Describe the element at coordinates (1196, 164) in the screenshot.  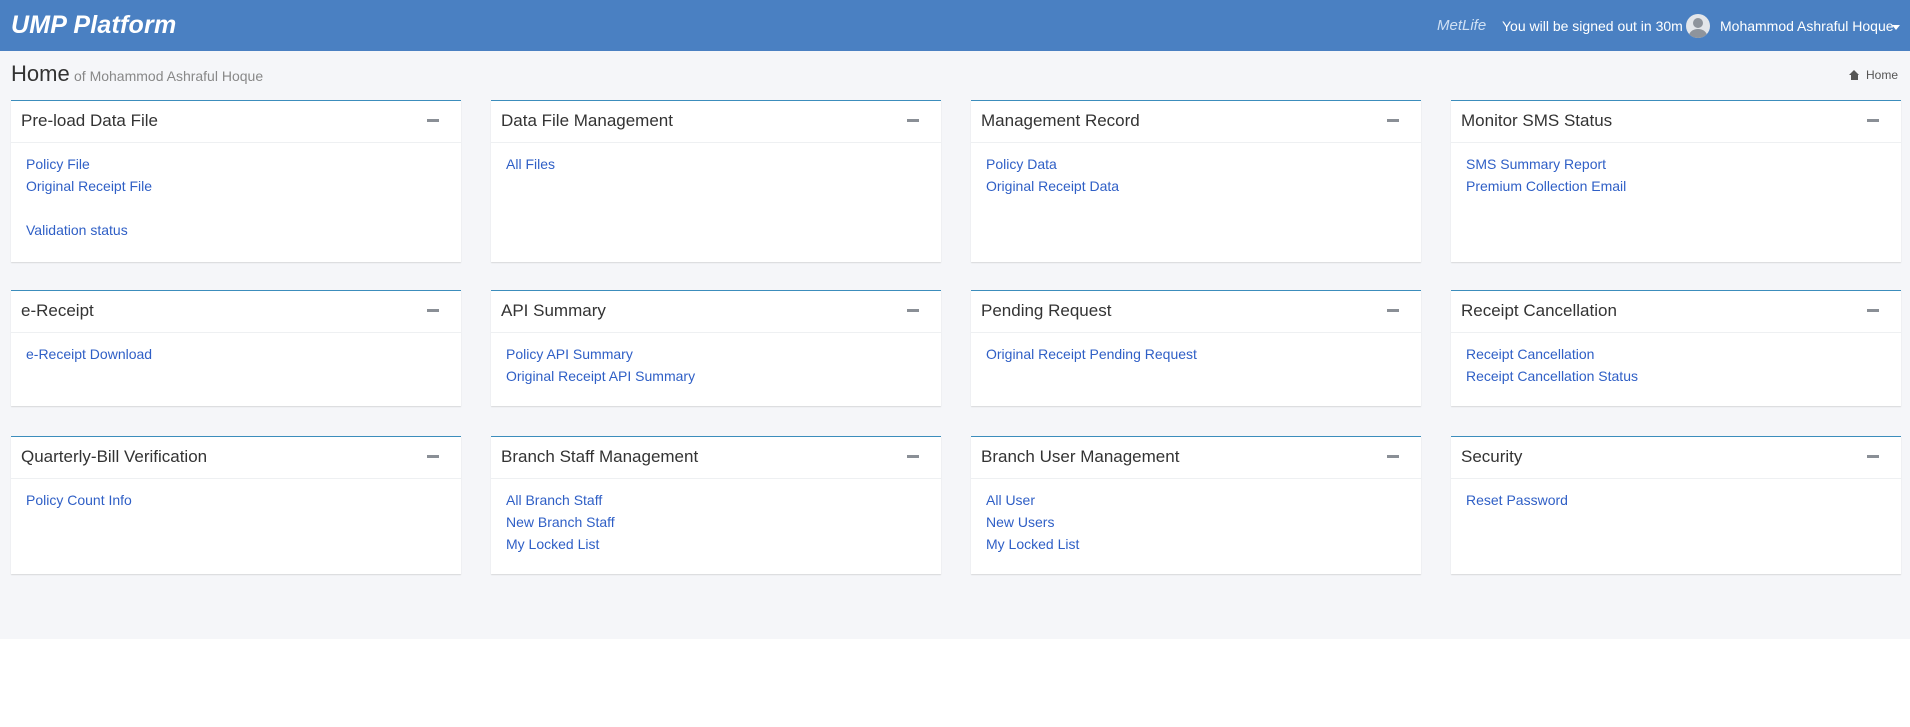
I see `link-policy-data: Policy Data` at that location.